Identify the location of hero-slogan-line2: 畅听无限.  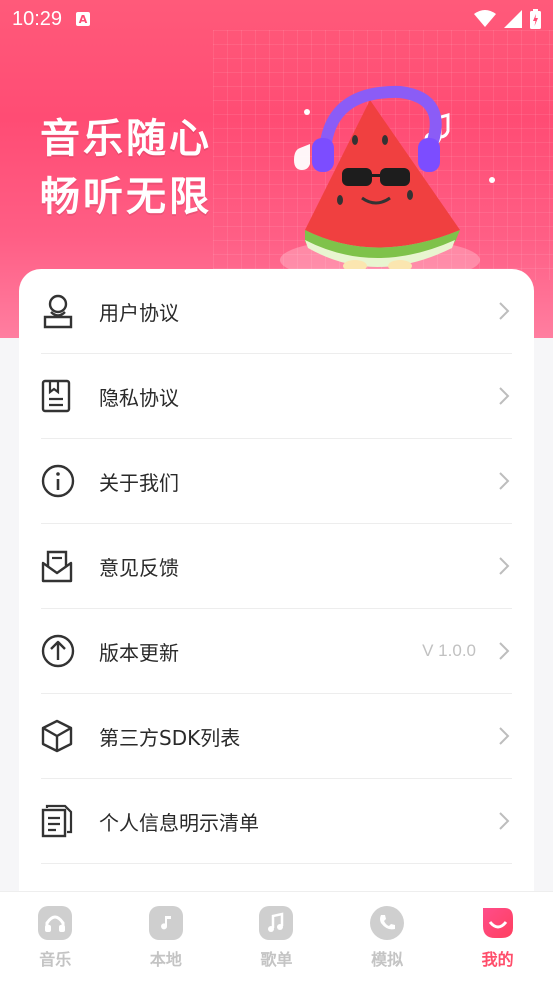
(126, 197).